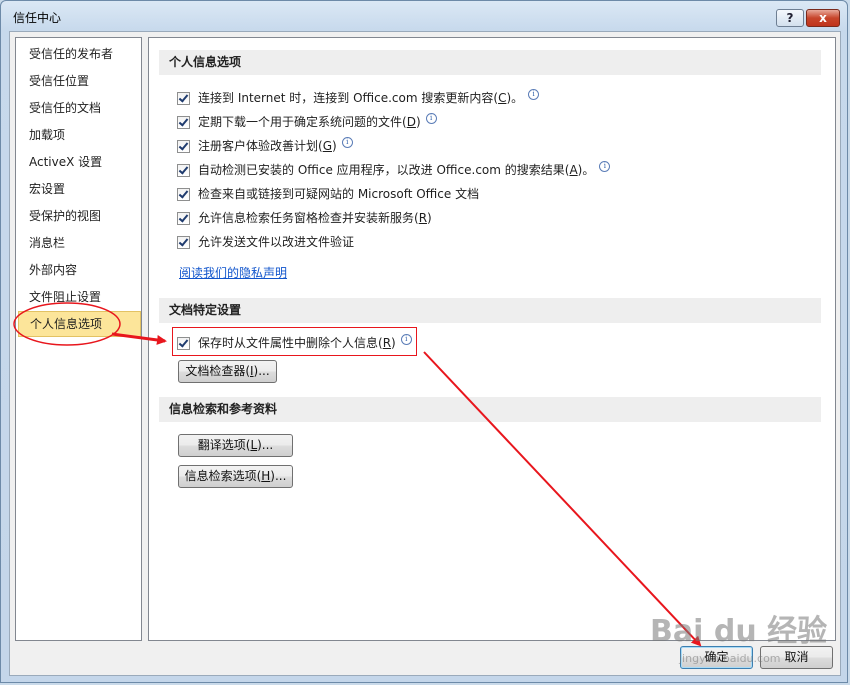 Image resolution: width=850 pixels, height=685 pixels. What do you see at coordinates (315, 218) in the screenshot?
I see `option-label: 允许信息检索任务窗格检查并安装新服务(R)` at bounding box center [315, 218].